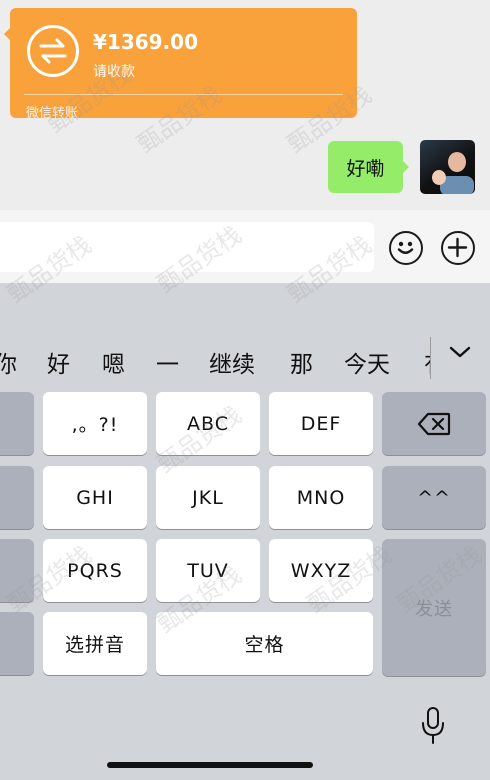  What do you see at coordinates (187, 247) in the screenshot?
I see `message-input` at bounding box center [187, 247].